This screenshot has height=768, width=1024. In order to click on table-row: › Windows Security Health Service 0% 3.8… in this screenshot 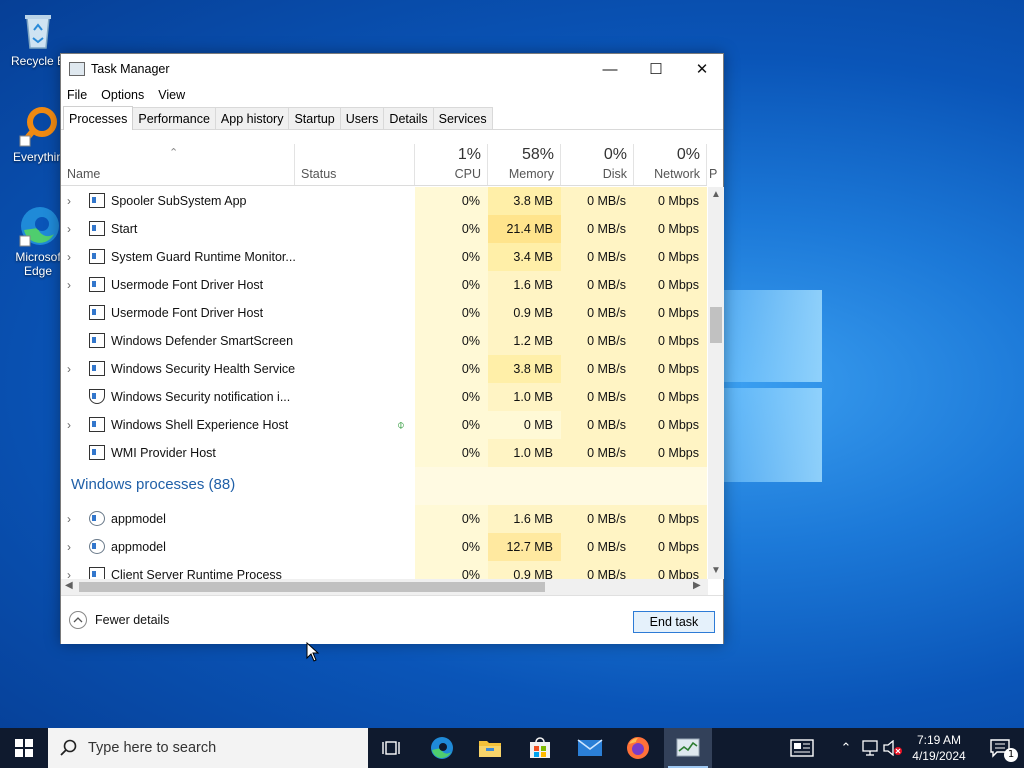, I will do `click(384, 369)`.